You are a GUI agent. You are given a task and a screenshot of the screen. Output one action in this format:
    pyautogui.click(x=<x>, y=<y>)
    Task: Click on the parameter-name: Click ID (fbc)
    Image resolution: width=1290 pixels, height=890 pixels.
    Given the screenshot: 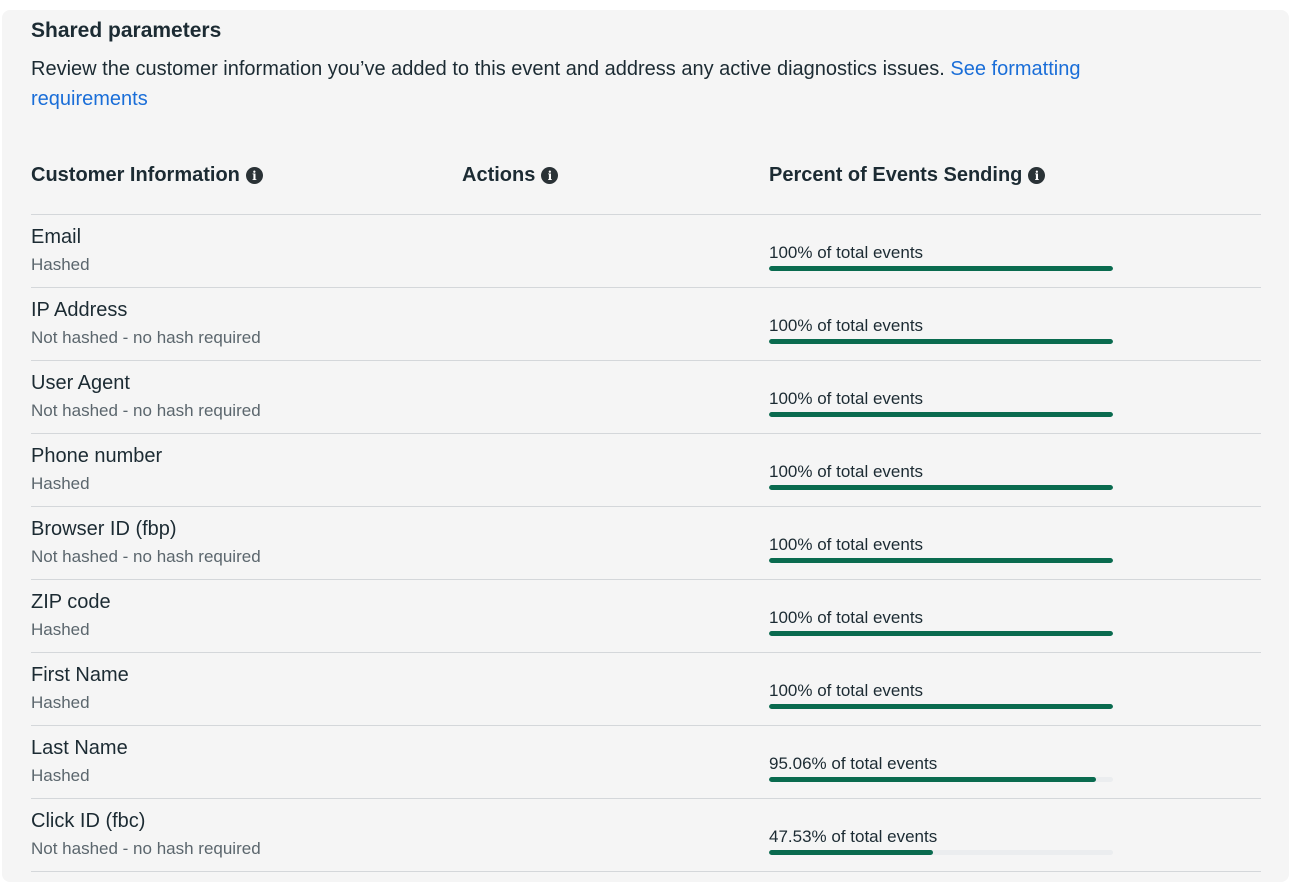 What is the action you would take?
    pyautogui.click(x=88, y=821)
    